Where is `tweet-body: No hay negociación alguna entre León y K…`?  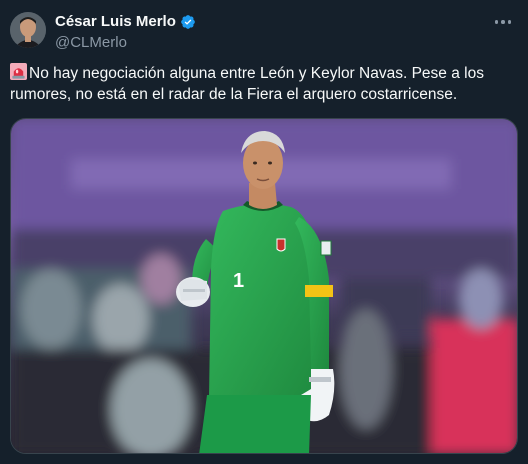
tweet-body: No hay negociación alguna entre León y K… is located at coordinates (264, 84).